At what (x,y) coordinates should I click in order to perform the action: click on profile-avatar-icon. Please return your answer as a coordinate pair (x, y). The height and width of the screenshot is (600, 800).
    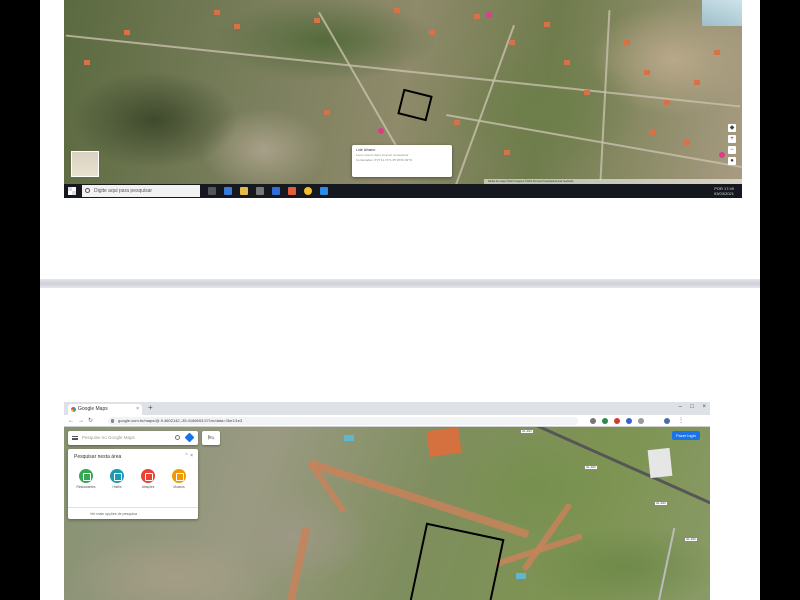
    Looking at the image, I should click on (667, 421).